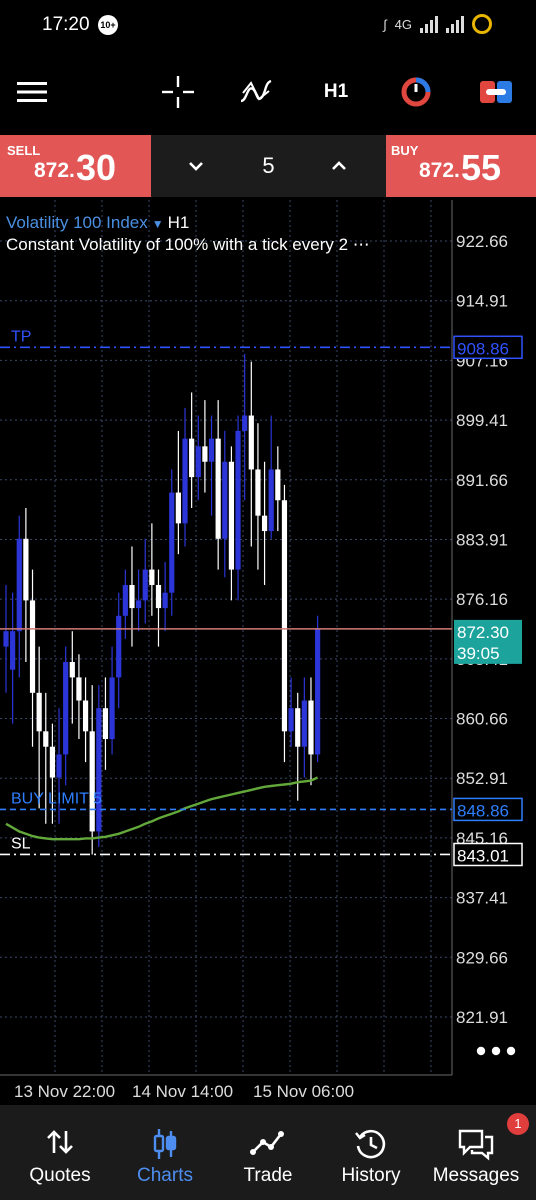  Describe the element at coordinates (339, 166) in the screenshot. I see `chevron-up-icon` at that location.